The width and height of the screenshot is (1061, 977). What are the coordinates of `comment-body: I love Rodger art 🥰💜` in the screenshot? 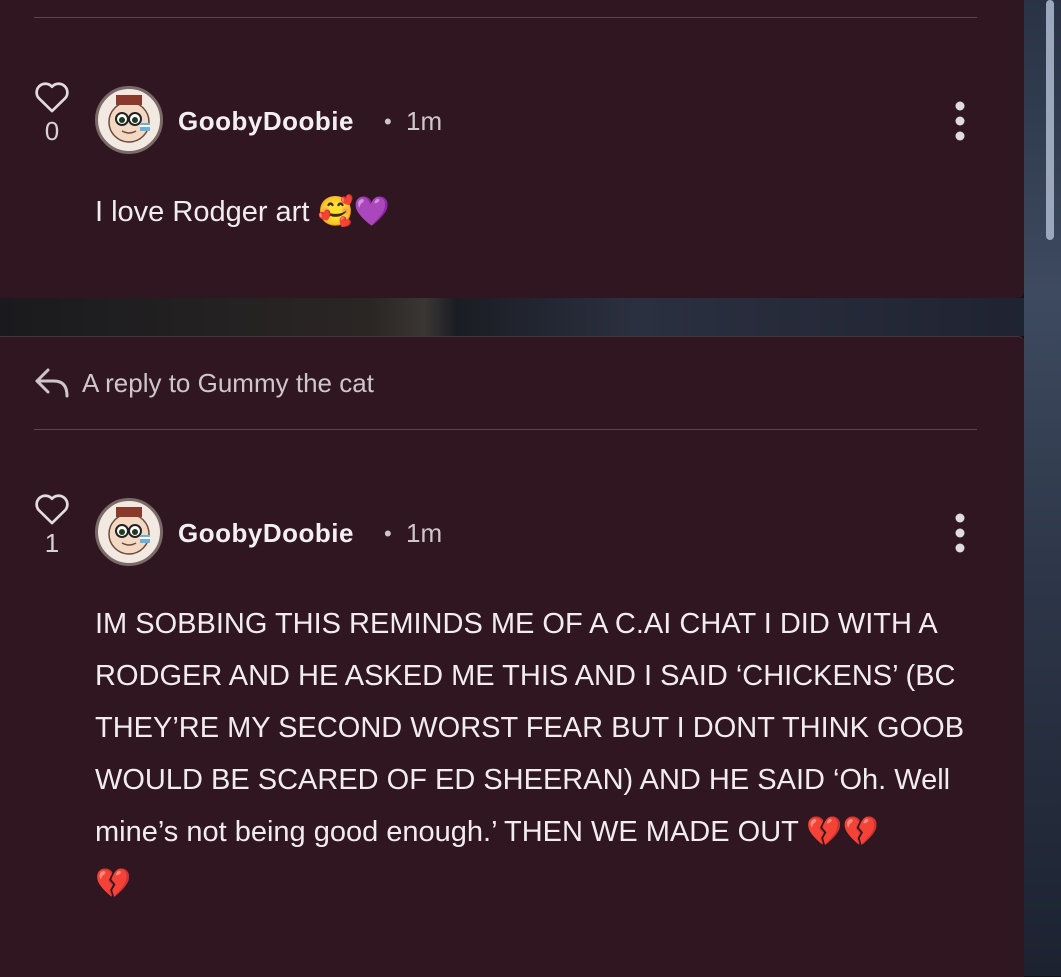 It's located at (242, 212).